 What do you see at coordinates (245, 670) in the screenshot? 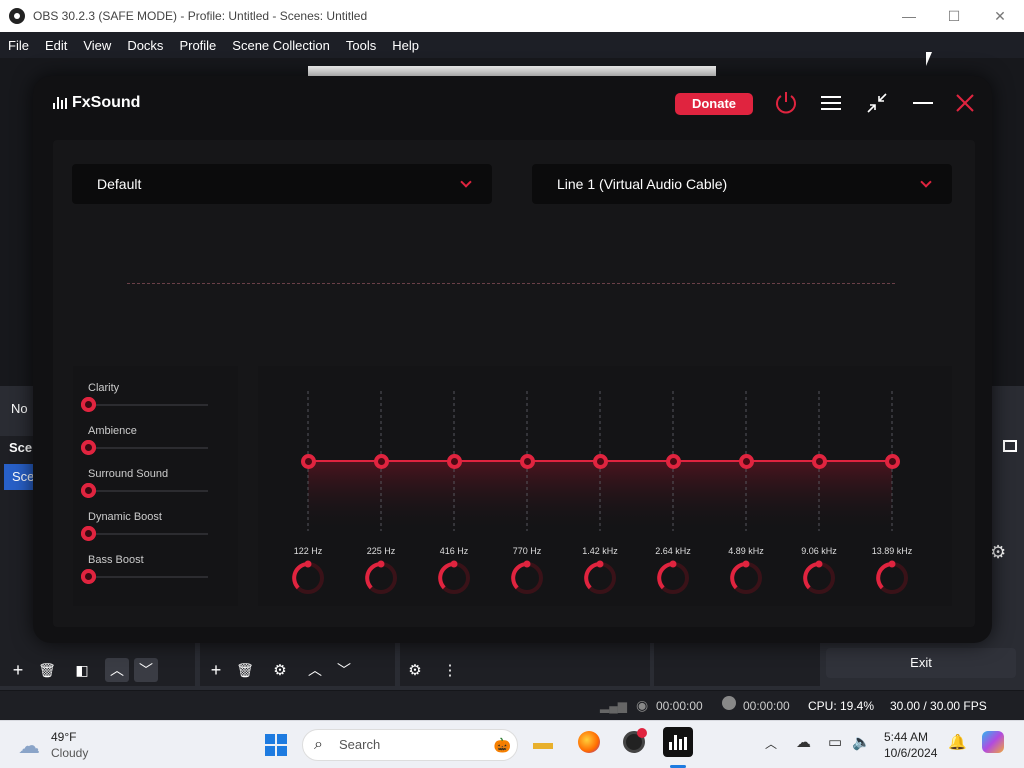
I see `remove-source-icon: 🗑` at bounding box center [245, 670].